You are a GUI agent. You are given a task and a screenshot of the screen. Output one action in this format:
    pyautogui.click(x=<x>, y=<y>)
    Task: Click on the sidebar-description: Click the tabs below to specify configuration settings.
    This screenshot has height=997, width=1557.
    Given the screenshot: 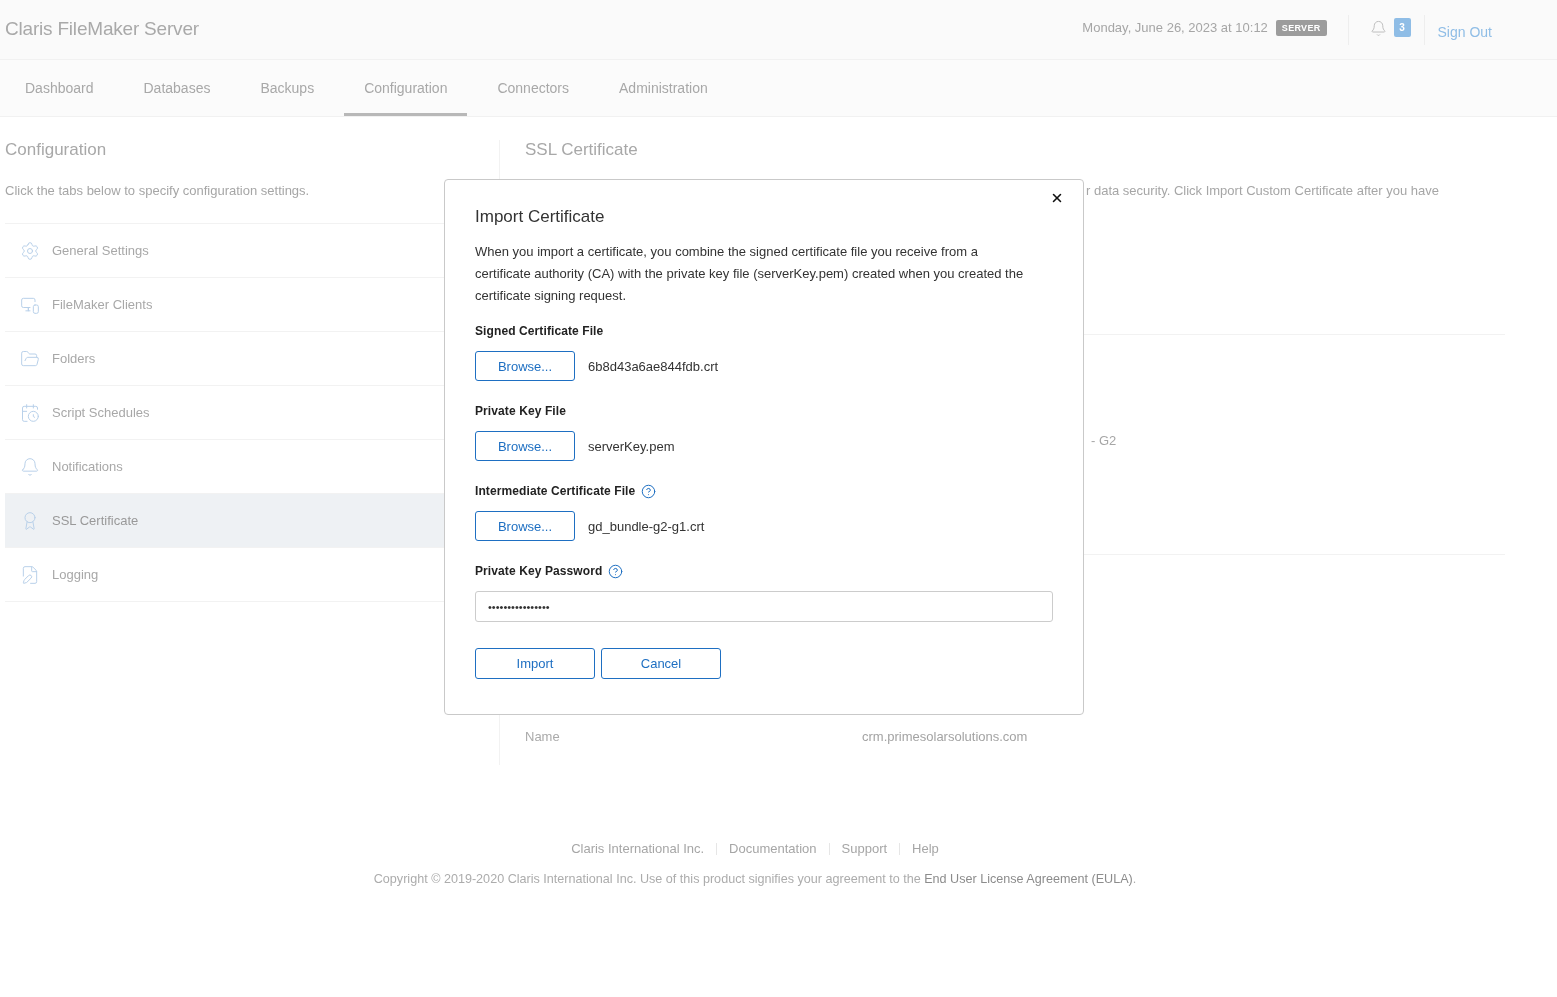 What is the action you would take?
    pyautogui.click(x=158, y=191)
    